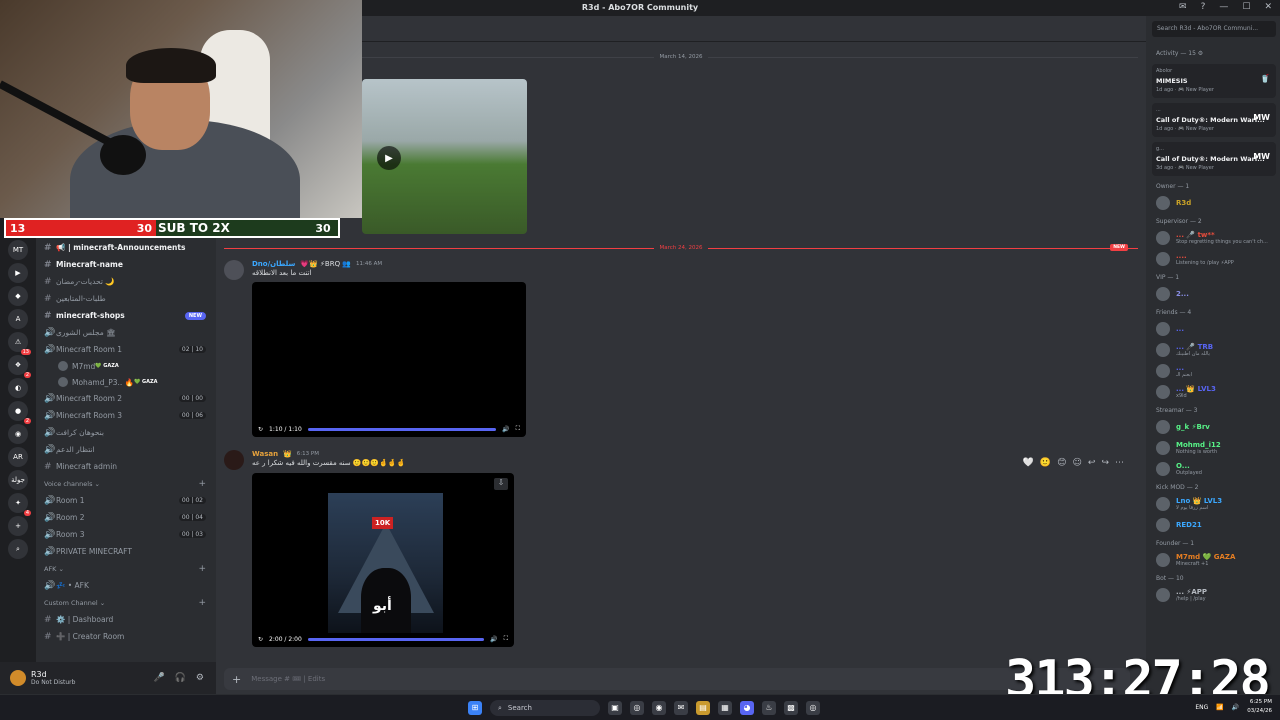 The width and height of the screenshot is (1280, 720). What do you see at coordinates (725, 708) in the screenshot?
I see `store-icon: ▦` at bounding box center [725, 708].